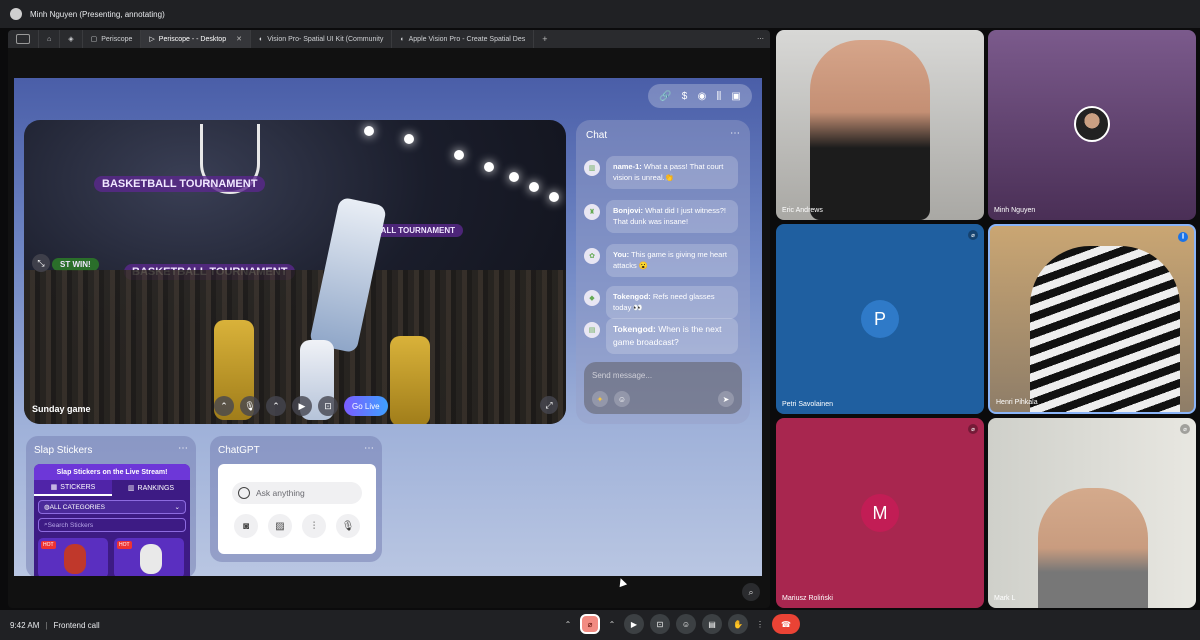 The height and width of the screenshot is (640, 1200). What do you see at coordinates (280, 526) in the screenshot?
I see `image-icon: ▨` at bounding box center [280, 526].